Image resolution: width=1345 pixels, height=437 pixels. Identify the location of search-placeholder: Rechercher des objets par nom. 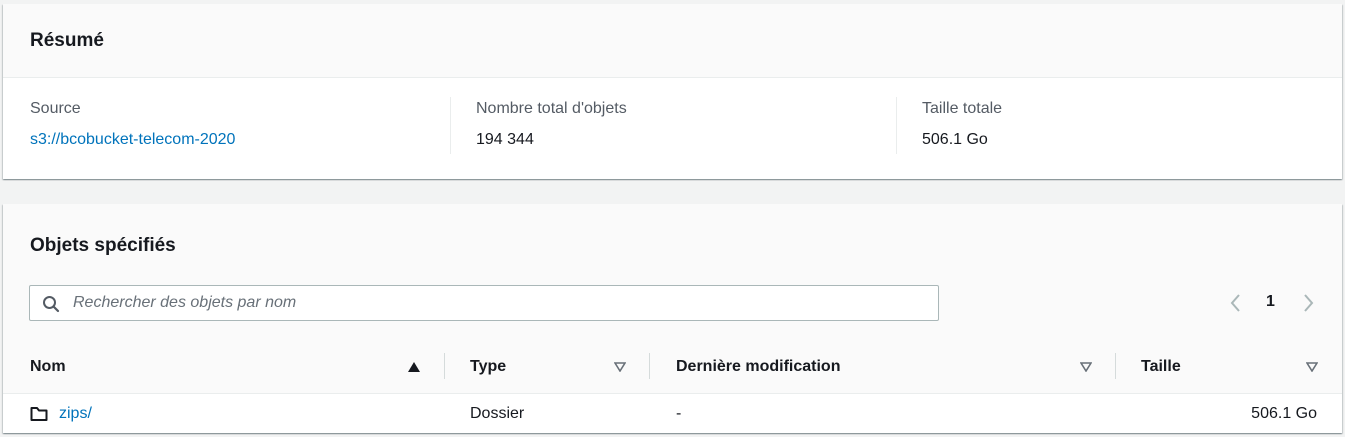
(185, 302).